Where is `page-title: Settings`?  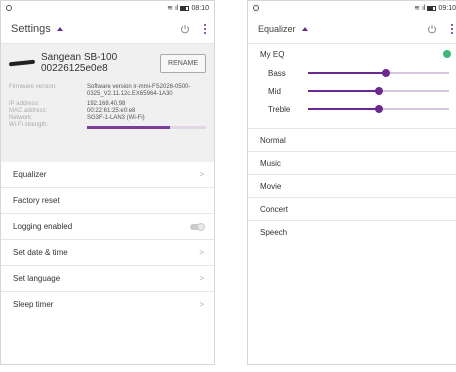 page-title: Settings is located at coordinates (31, 29).